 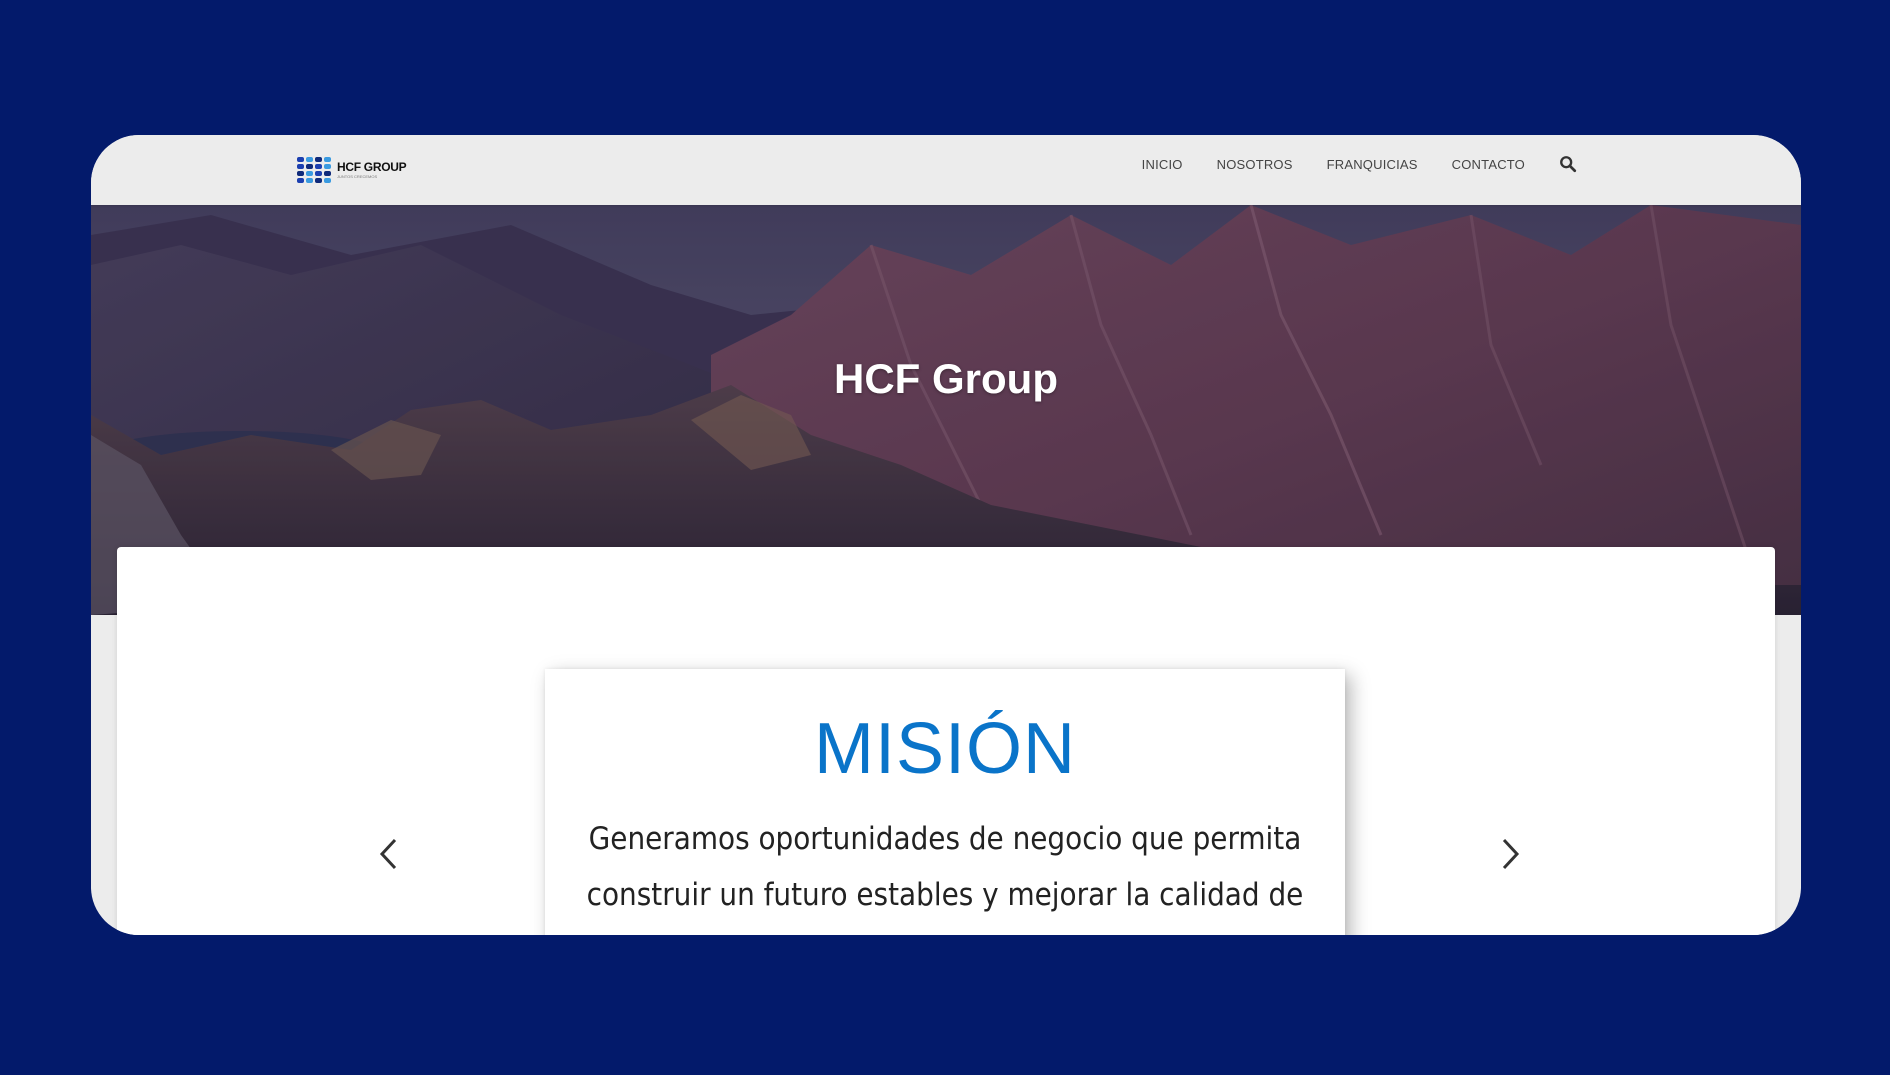 What do you see at coordinates (1162, 164) in the screenshot?
I see `nav-item-inicio: INICIO` at bounding box center [1162, 164].